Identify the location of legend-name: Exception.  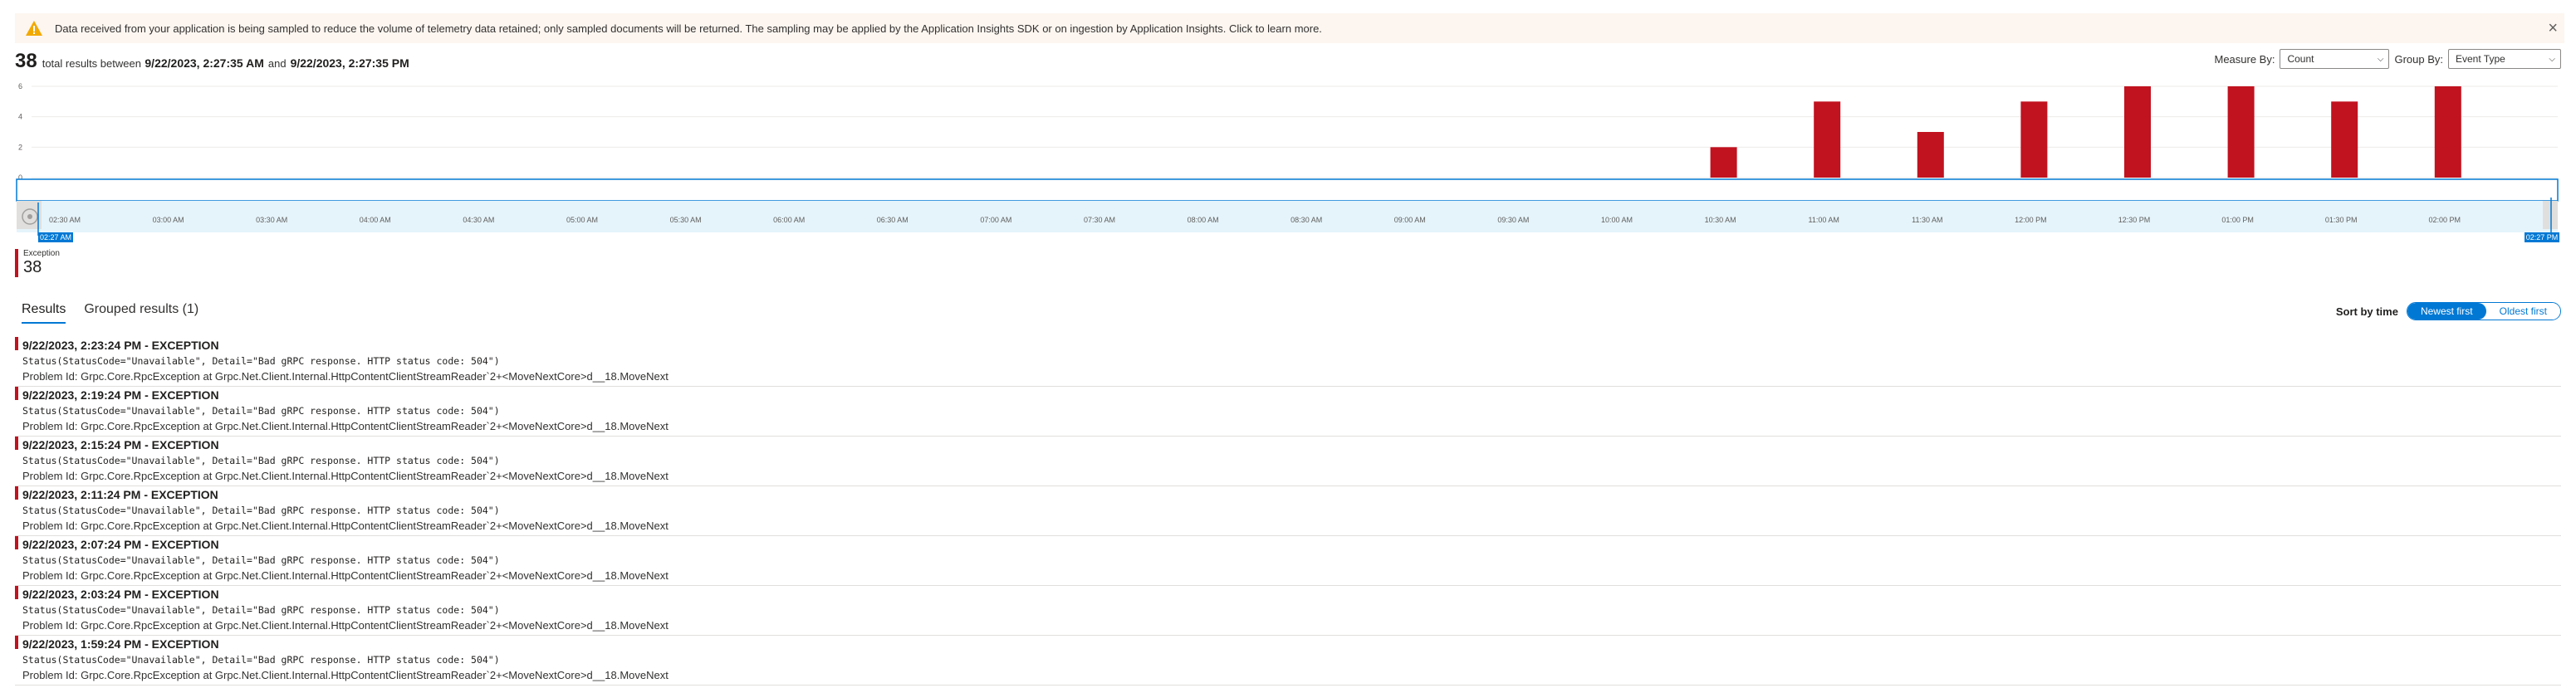
(41, 253).